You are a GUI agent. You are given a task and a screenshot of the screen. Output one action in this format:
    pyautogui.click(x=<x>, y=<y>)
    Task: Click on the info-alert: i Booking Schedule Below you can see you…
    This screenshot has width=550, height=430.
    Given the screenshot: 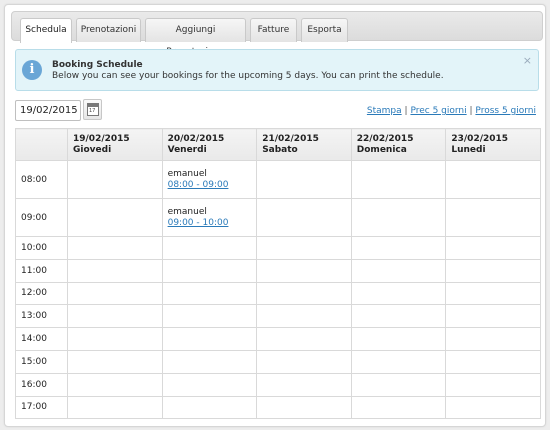 What is the action you would take?
    pyautogui.click(x=277, y=70)
    